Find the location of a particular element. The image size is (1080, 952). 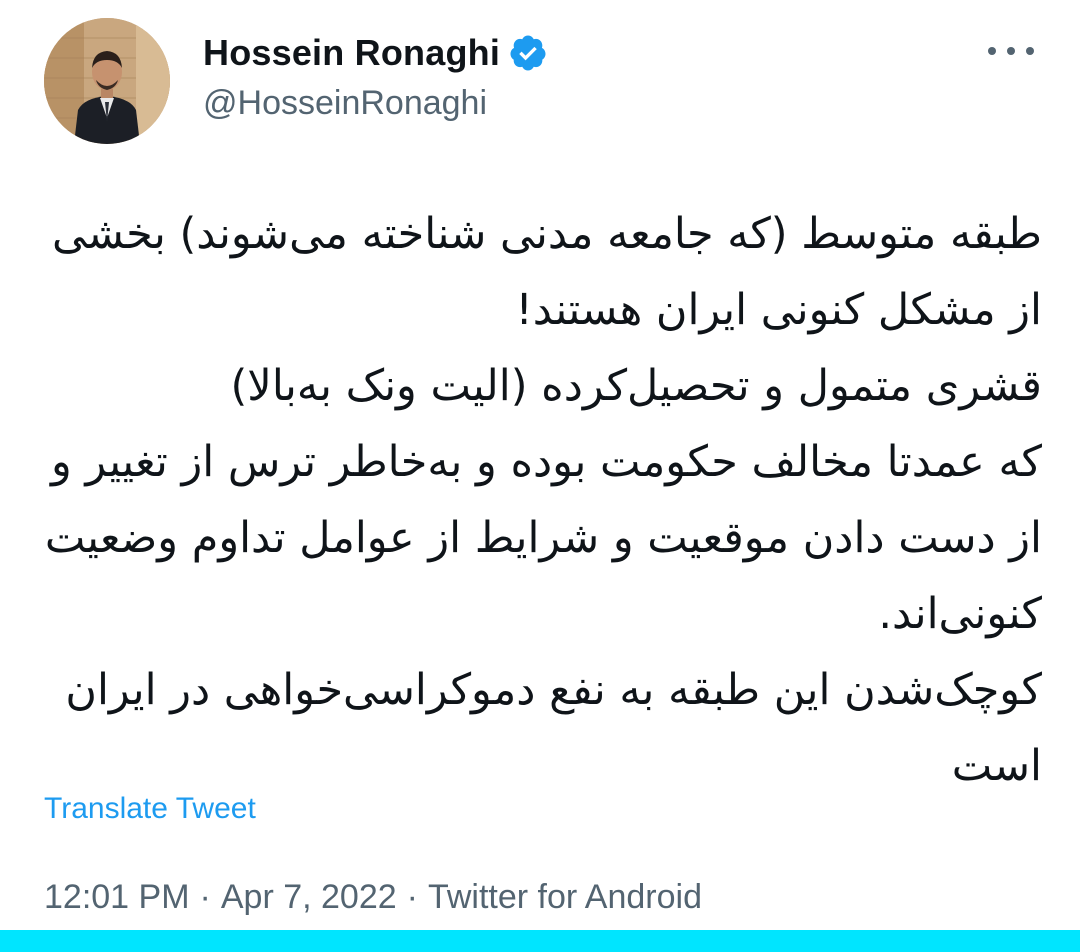

author-display-name: Hossein Ronaghi is located at coordinates (351, 53).